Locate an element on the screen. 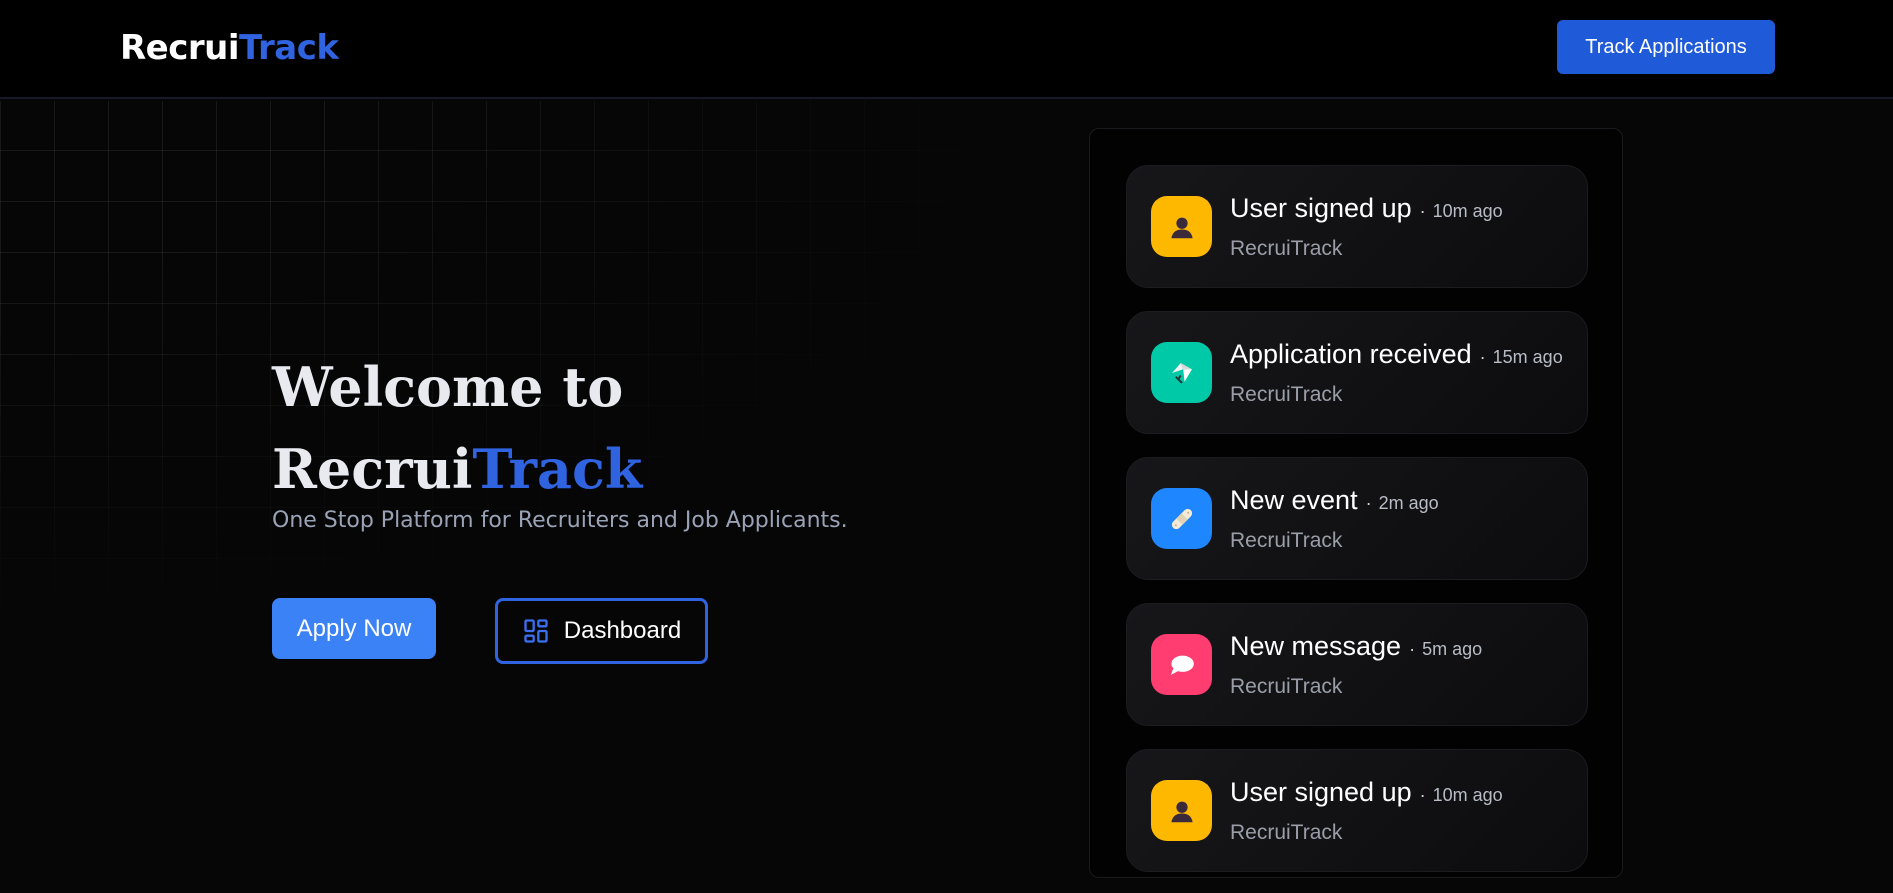  dashboard-button: Dashboard is located at coordinates (601, 631).